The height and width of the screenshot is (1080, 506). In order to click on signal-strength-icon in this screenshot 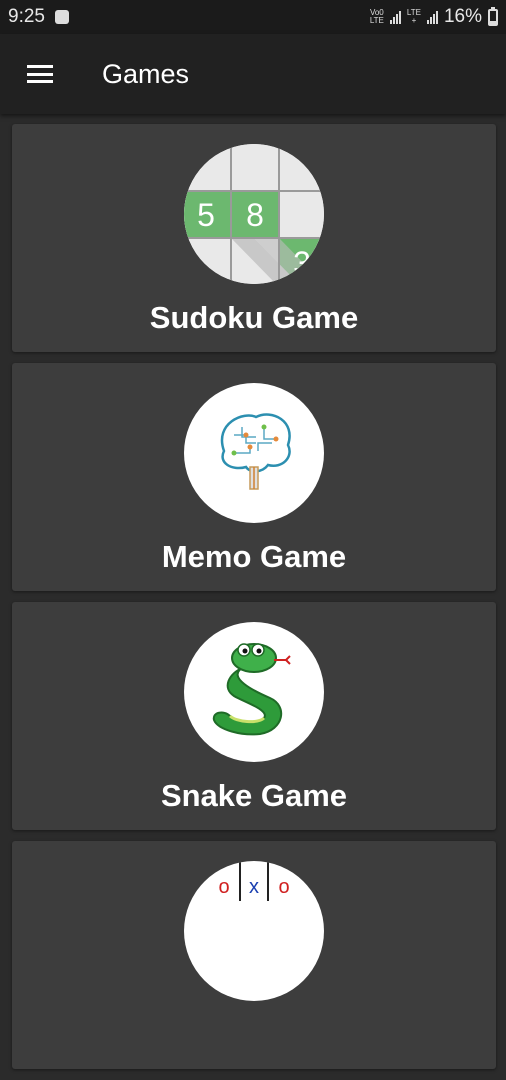, I will do `click(395, 17)`.